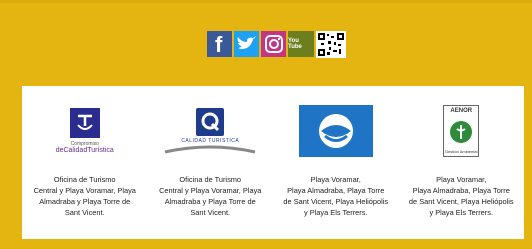 The image size is (532, 249). I want to click on svg-text: f, so click(219, 44).